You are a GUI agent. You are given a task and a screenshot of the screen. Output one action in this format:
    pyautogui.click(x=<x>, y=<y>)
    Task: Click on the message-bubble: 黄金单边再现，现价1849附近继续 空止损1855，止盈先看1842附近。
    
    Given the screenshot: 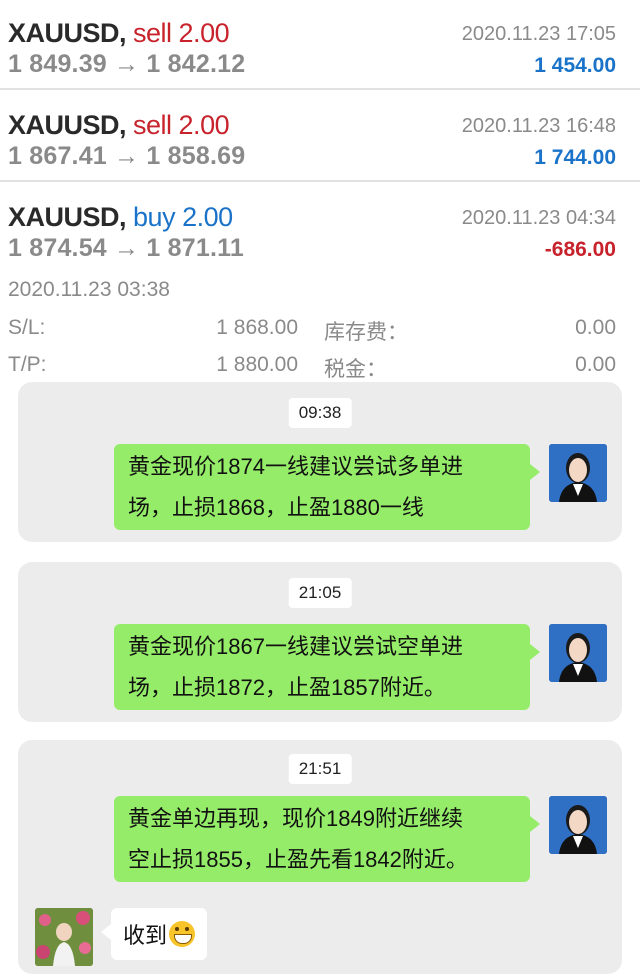 What is the action you would take?
    pyautogui.click(x=327, y=839)
    